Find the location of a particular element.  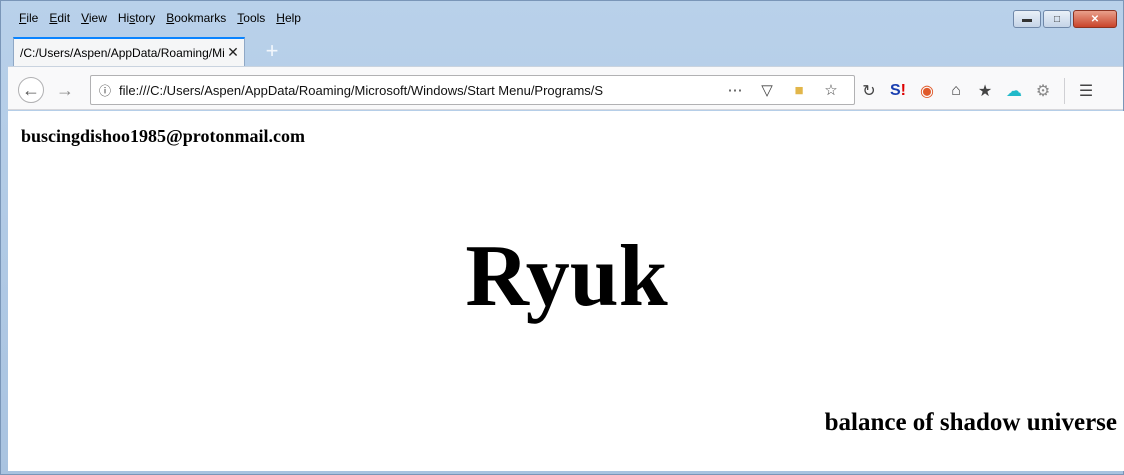

contact-email: buscingdishoo1985@protonmail.com is located at coordinates (163, 136).